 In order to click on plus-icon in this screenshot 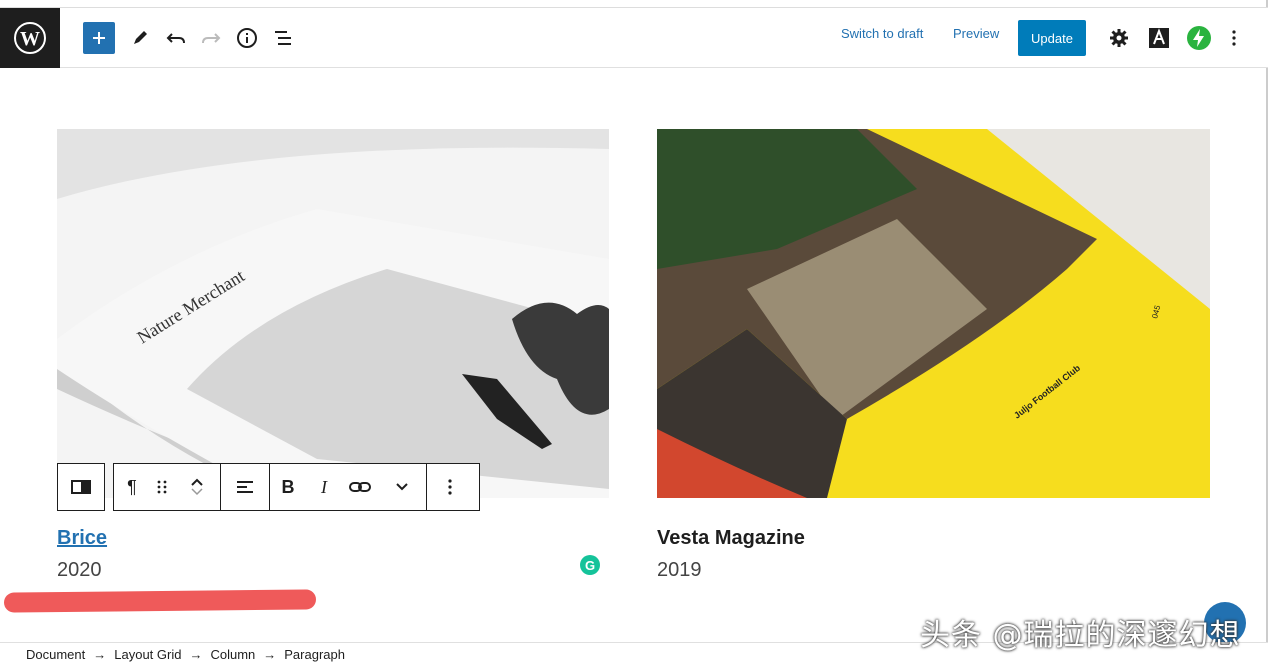, I will do `click(99, 38)`.